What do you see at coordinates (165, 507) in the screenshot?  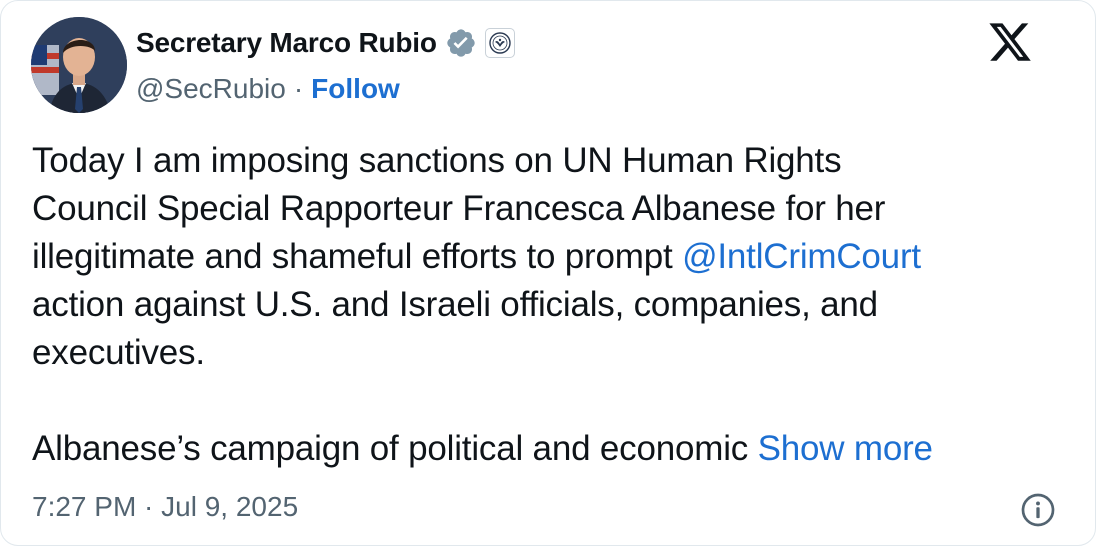 I see `tweet-timestamp: 7:27 PM · Jul 9, 2025` at bounding box center [165, 507].